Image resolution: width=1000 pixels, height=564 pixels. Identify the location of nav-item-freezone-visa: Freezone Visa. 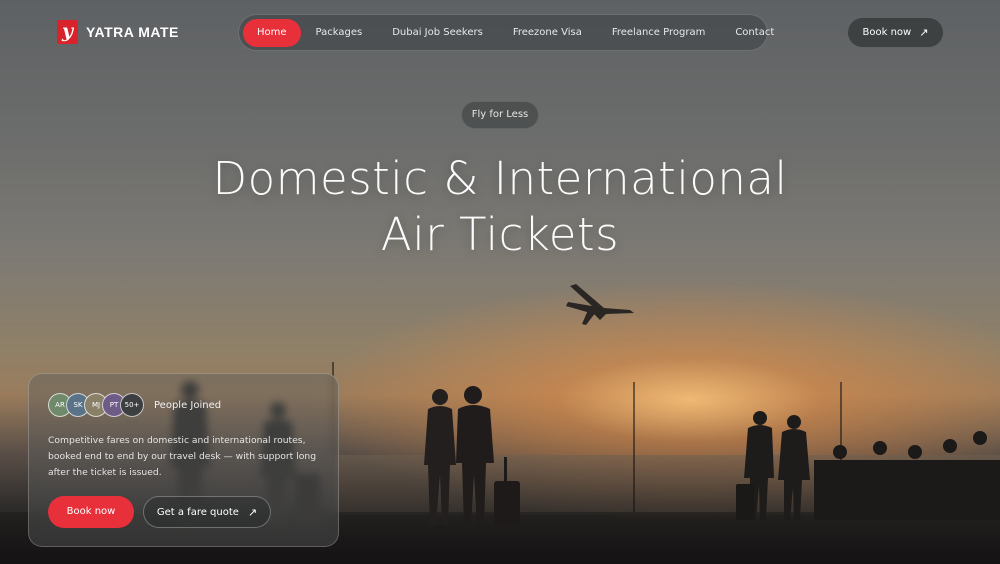
(547, 33).